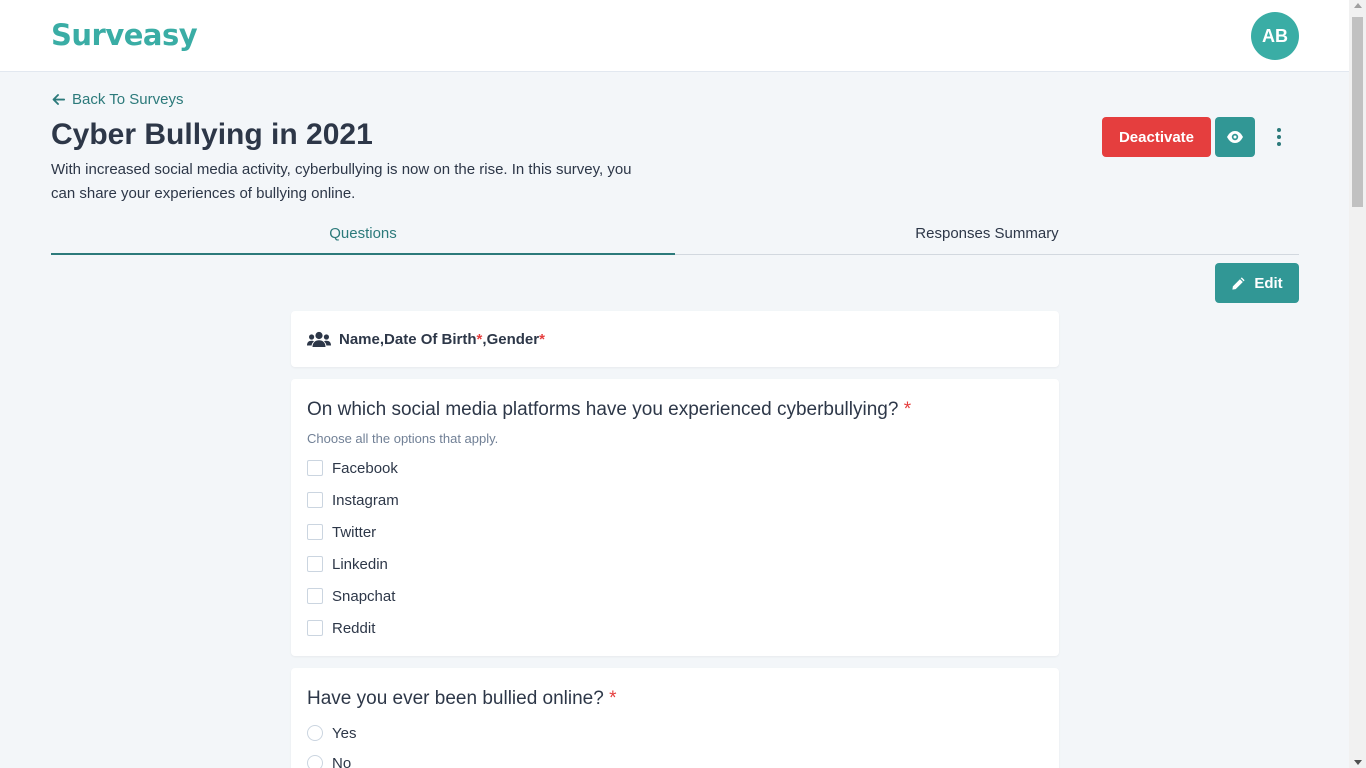 The image size is (1366, 768). Describe the element at coordinates (1358, 762) in the screenshot. I see `scroll-down-arrow-icon` at that location.